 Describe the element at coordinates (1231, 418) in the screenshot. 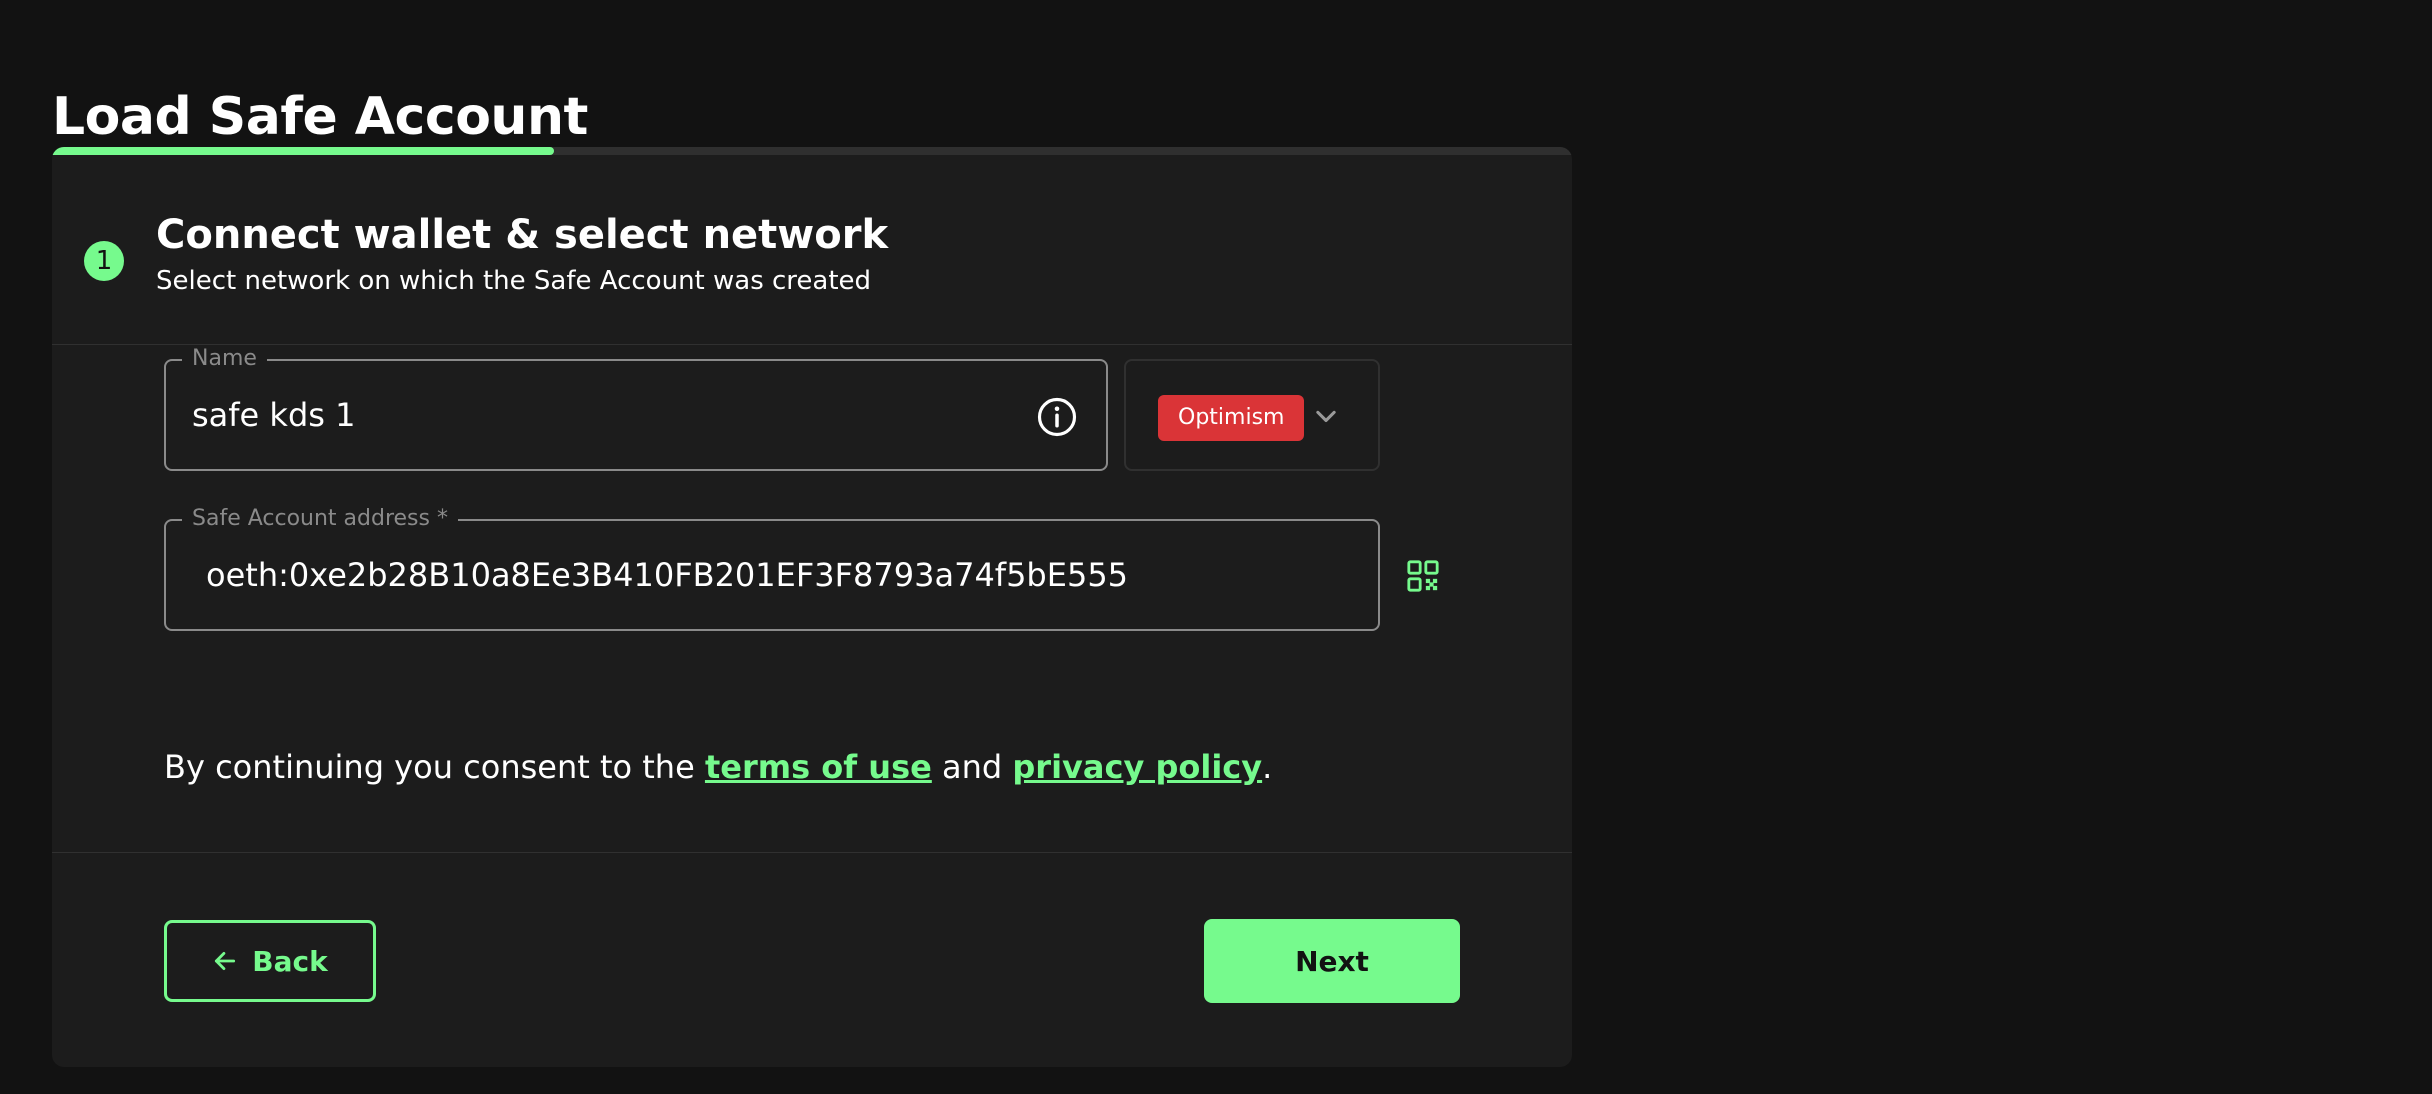

I see `network-chip: Optimism` at that location.